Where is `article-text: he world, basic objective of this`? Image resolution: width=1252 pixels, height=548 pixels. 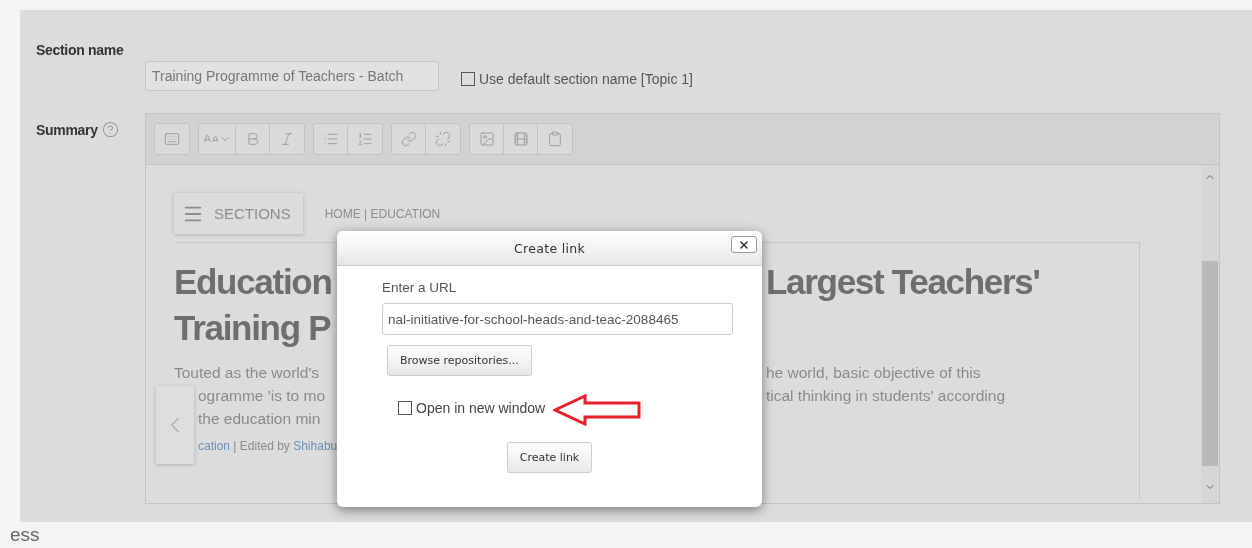
article-text: he world, basic objective of this is located at coordinates (873, 372).